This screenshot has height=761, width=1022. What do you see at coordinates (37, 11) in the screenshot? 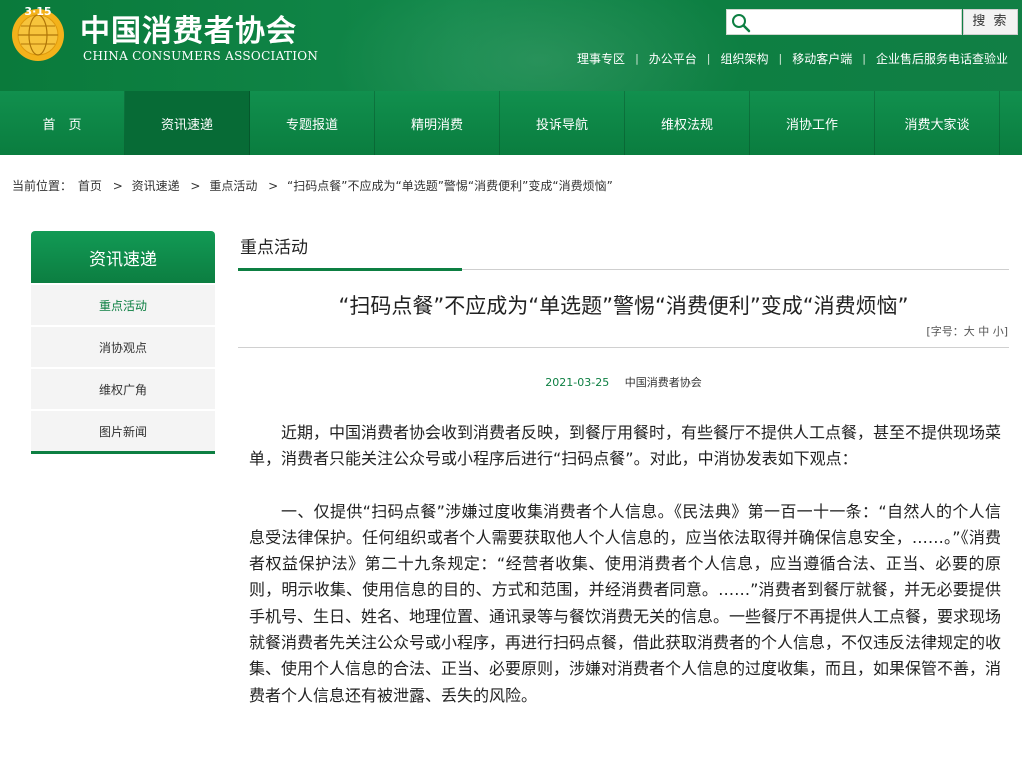
I see `logo-text: 3·15` at bounding box center [37, 11].